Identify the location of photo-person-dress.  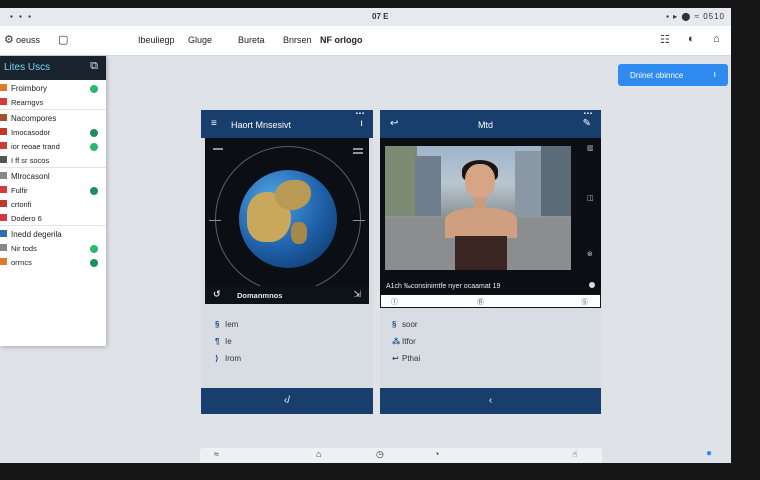
(481, 253).